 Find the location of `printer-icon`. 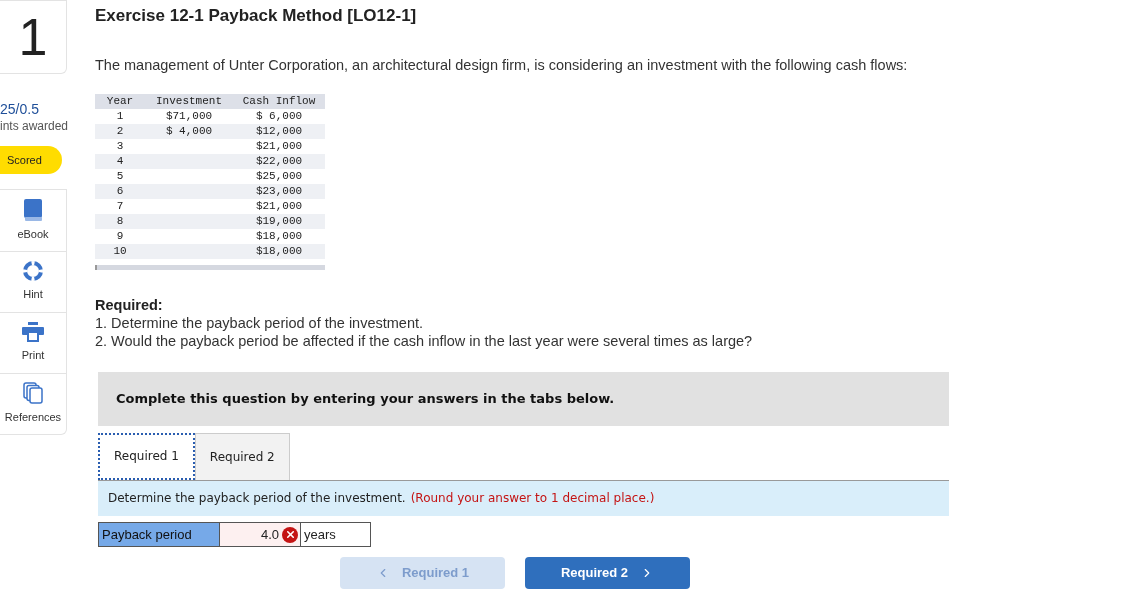

printer-icon is located at coordinates (33, 332).